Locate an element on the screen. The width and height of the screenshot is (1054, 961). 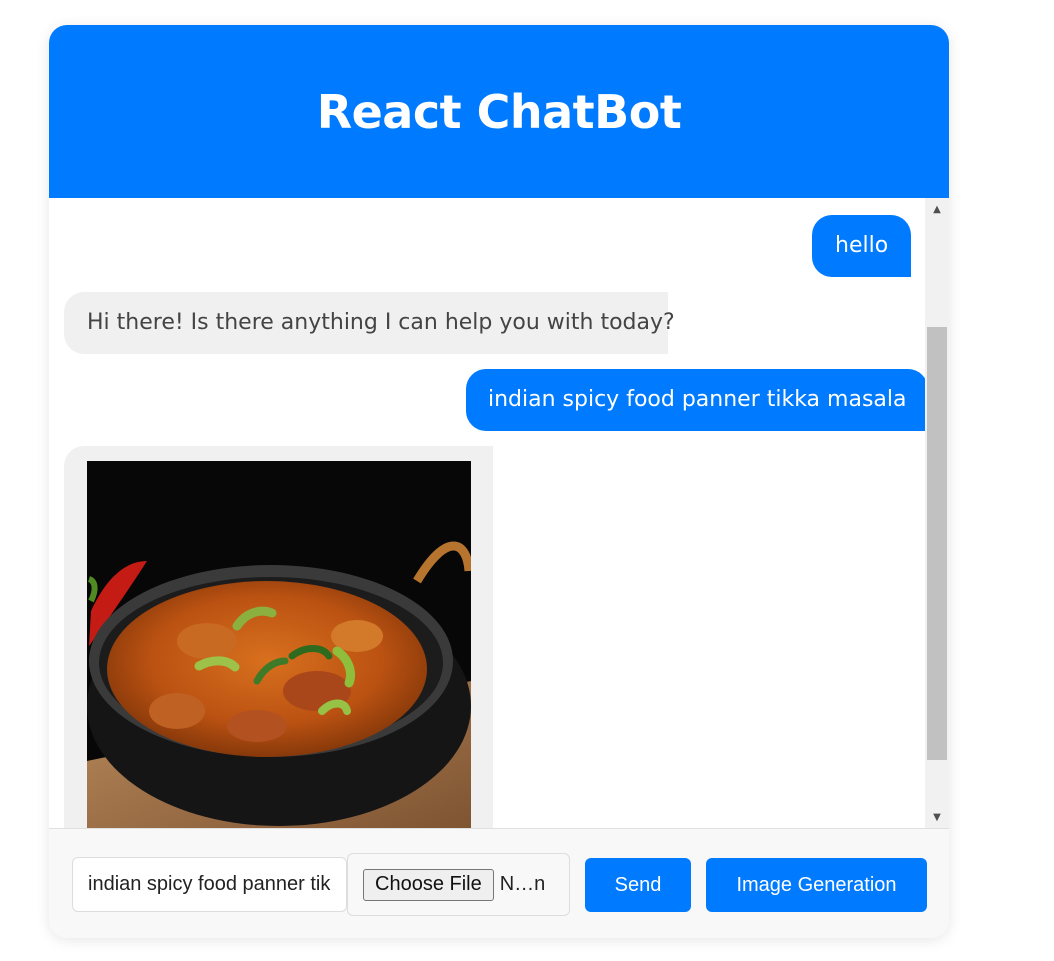
image-generation-button: Image Generation is located at coordinates (816, 885).